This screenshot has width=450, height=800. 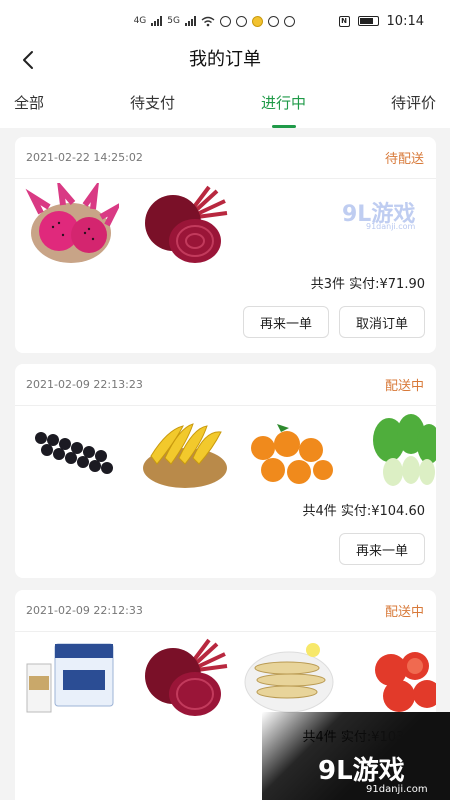 I want to click on status-icons-left: 4G 5G, so click(x=169, y=21).